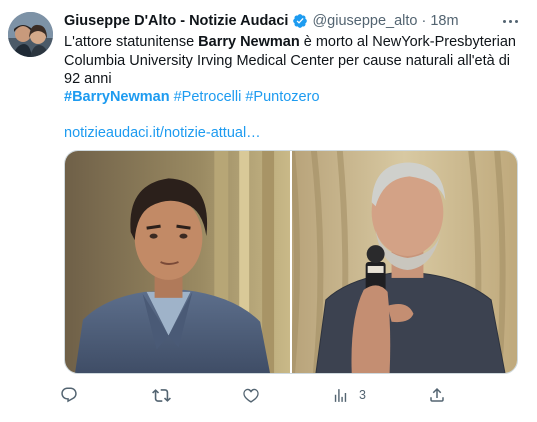  I want to click on retweet-icon, so click(161, 395).